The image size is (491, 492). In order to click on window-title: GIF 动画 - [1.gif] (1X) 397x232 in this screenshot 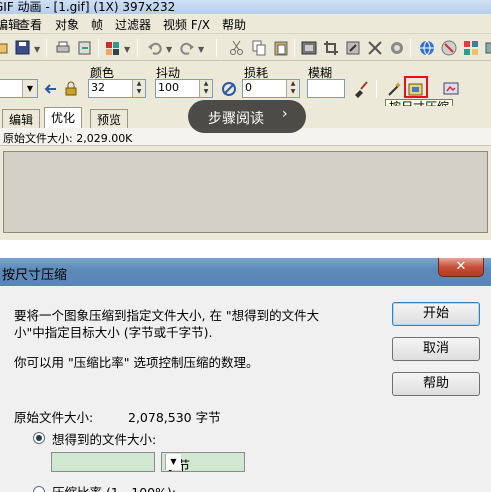, I will do `click(88, 7)`.